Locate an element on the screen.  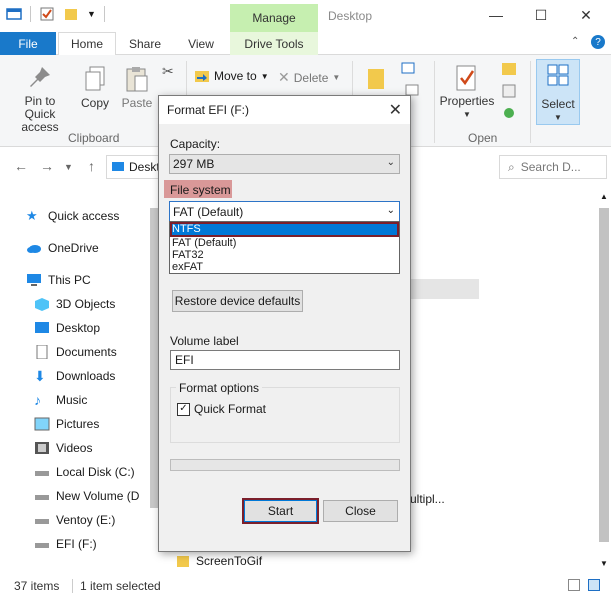
file-system-select: FAT (Default) ⌄ is located at coordinates (284, 211).